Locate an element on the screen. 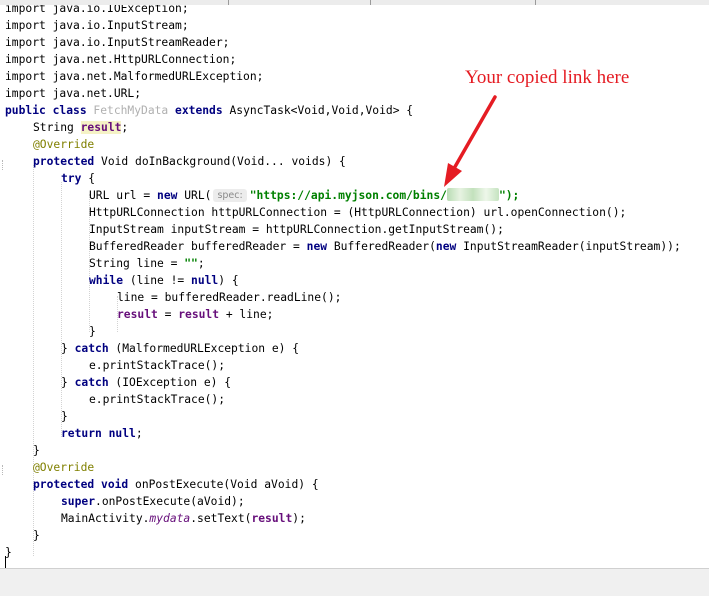 This screenshot has width=709, height=596. horizontal-scrollbar is located at coordinates (354, 582).